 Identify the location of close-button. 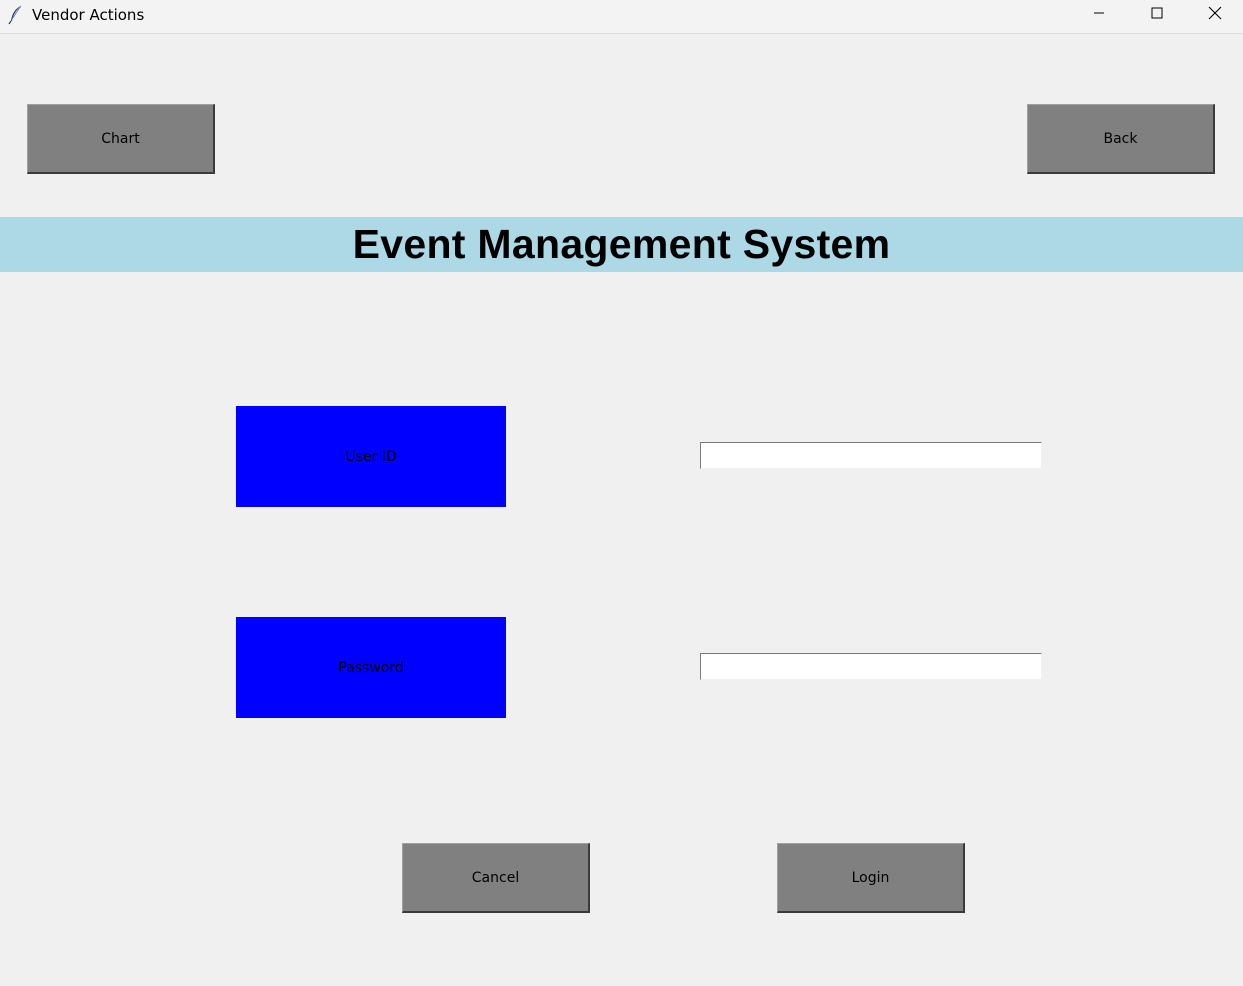
(1214, 15).